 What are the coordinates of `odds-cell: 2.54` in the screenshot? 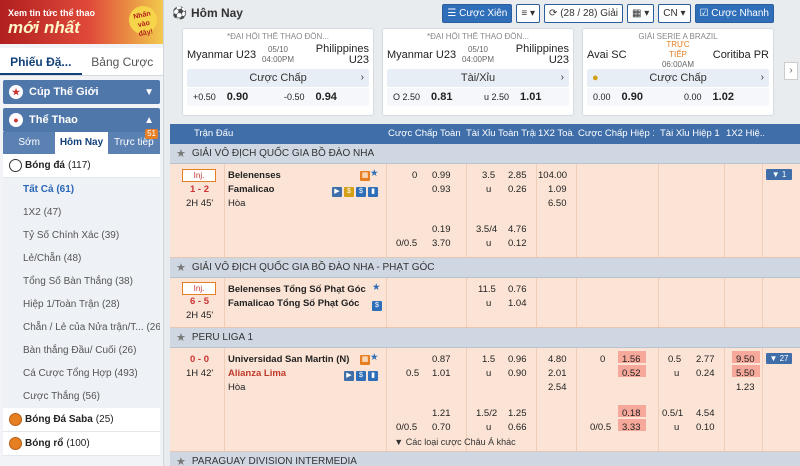 It's located at (557, 387).